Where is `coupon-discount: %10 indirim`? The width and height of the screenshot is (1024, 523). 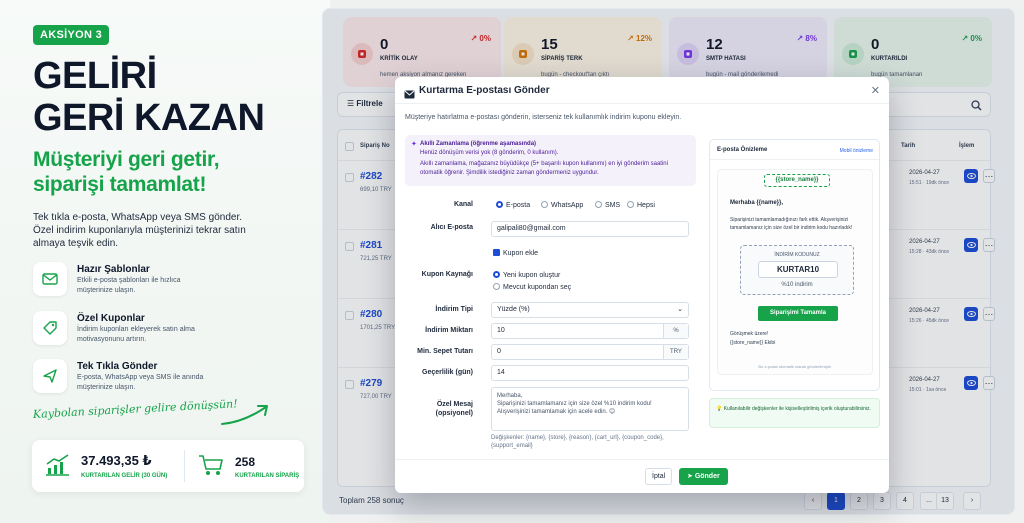
coupon-discount: %10 indirim is located at coordinates (797, 285).